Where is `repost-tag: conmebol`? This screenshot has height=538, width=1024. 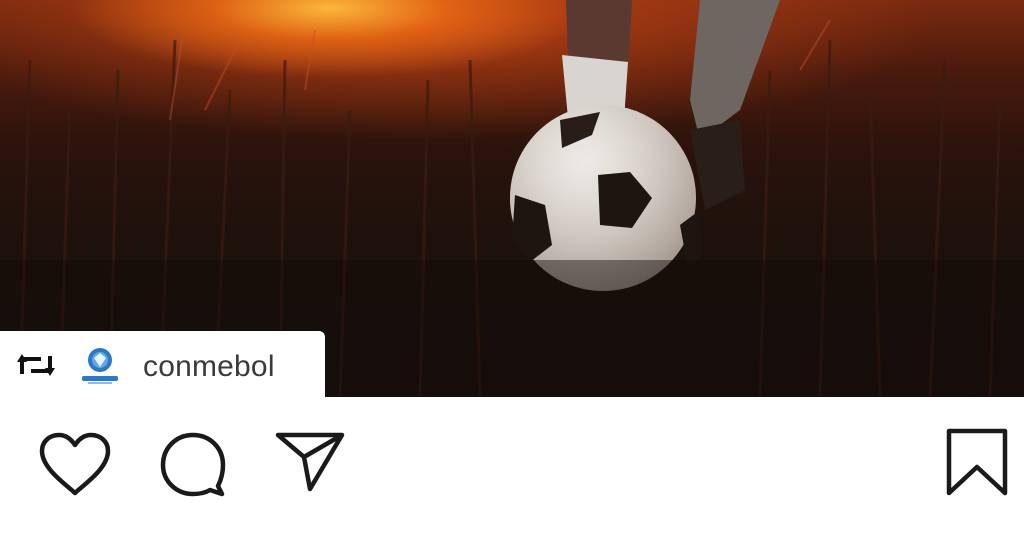
repost-tag: conmebol is located at coordinates (162, 364).